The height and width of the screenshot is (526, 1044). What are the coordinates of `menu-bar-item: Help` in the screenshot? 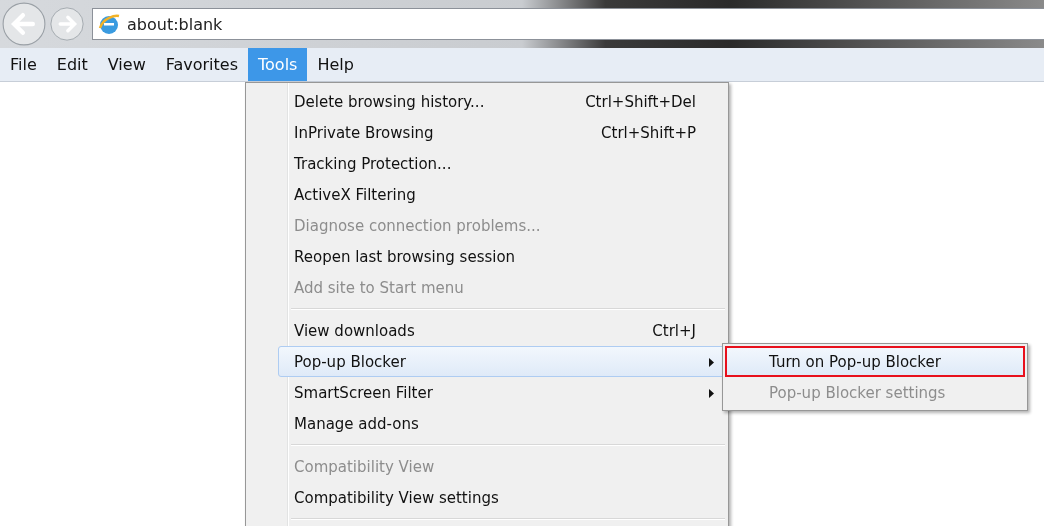 It's located at (335, 64).